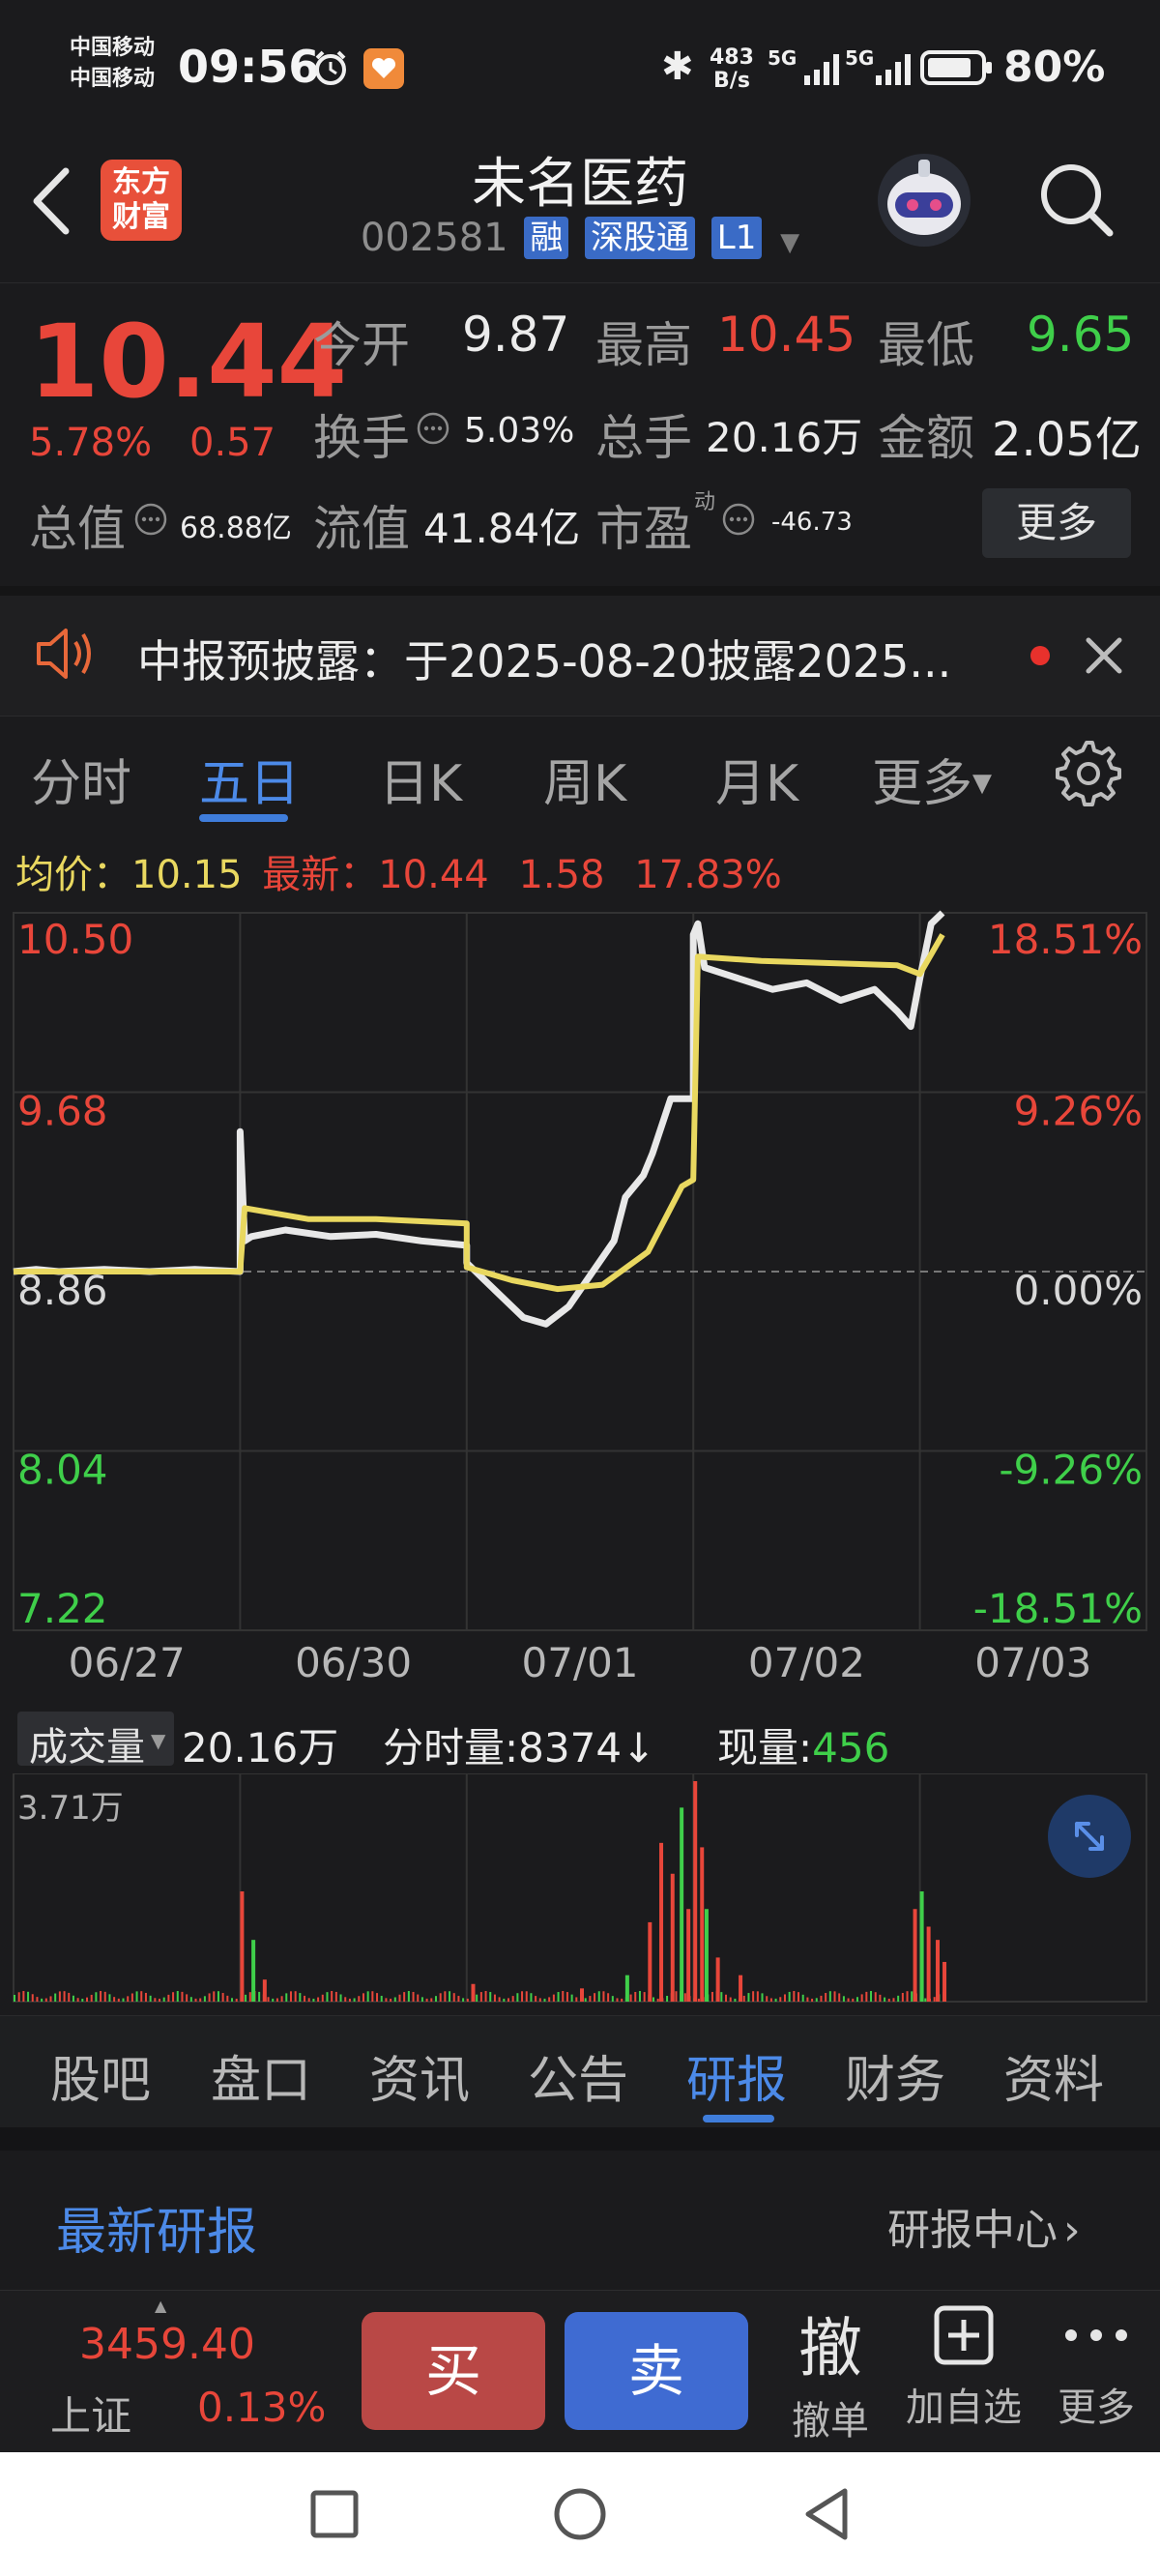  I want to click on tab-orderbook: 盘口, so click(261, 2075).